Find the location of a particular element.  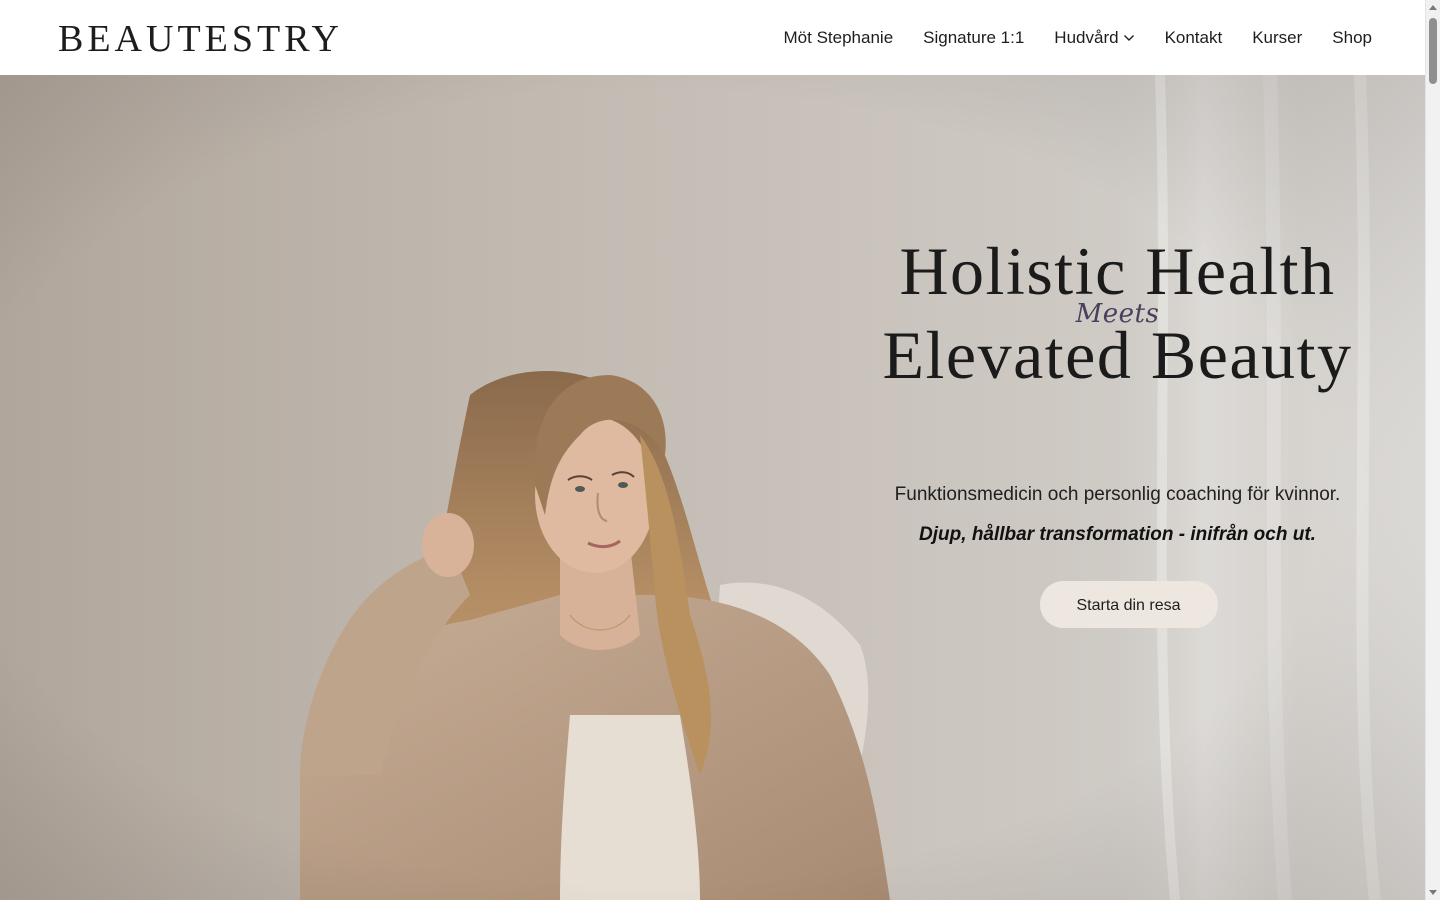

scroll-up-icon is located at coordinates (1433, 7).